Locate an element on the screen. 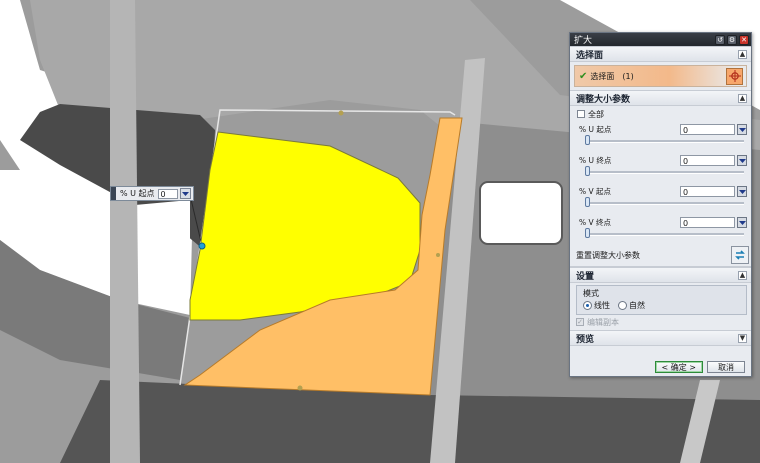 The width and height of the screenshot is (760, 463). param-input-u-start: 0 is located at coordinates (707, 129).